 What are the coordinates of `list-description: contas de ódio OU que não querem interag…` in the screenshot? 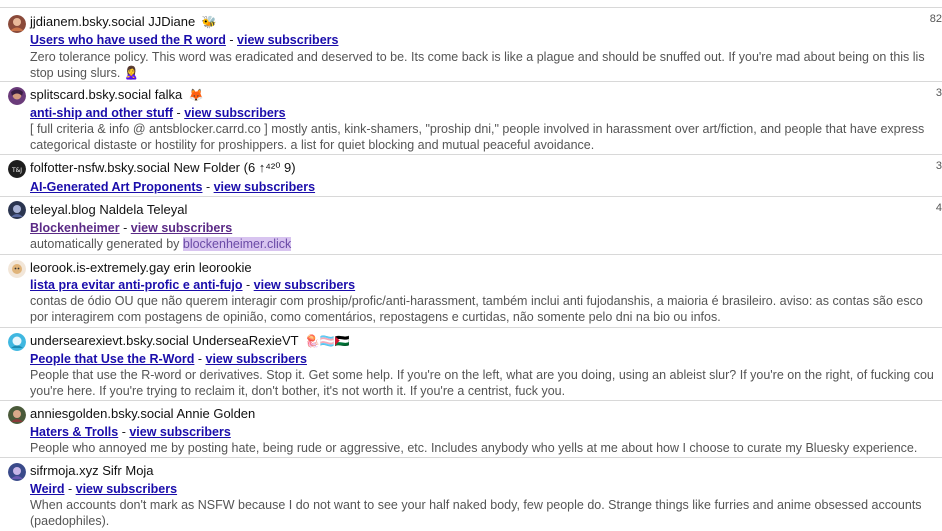 It's located at (486, 309).